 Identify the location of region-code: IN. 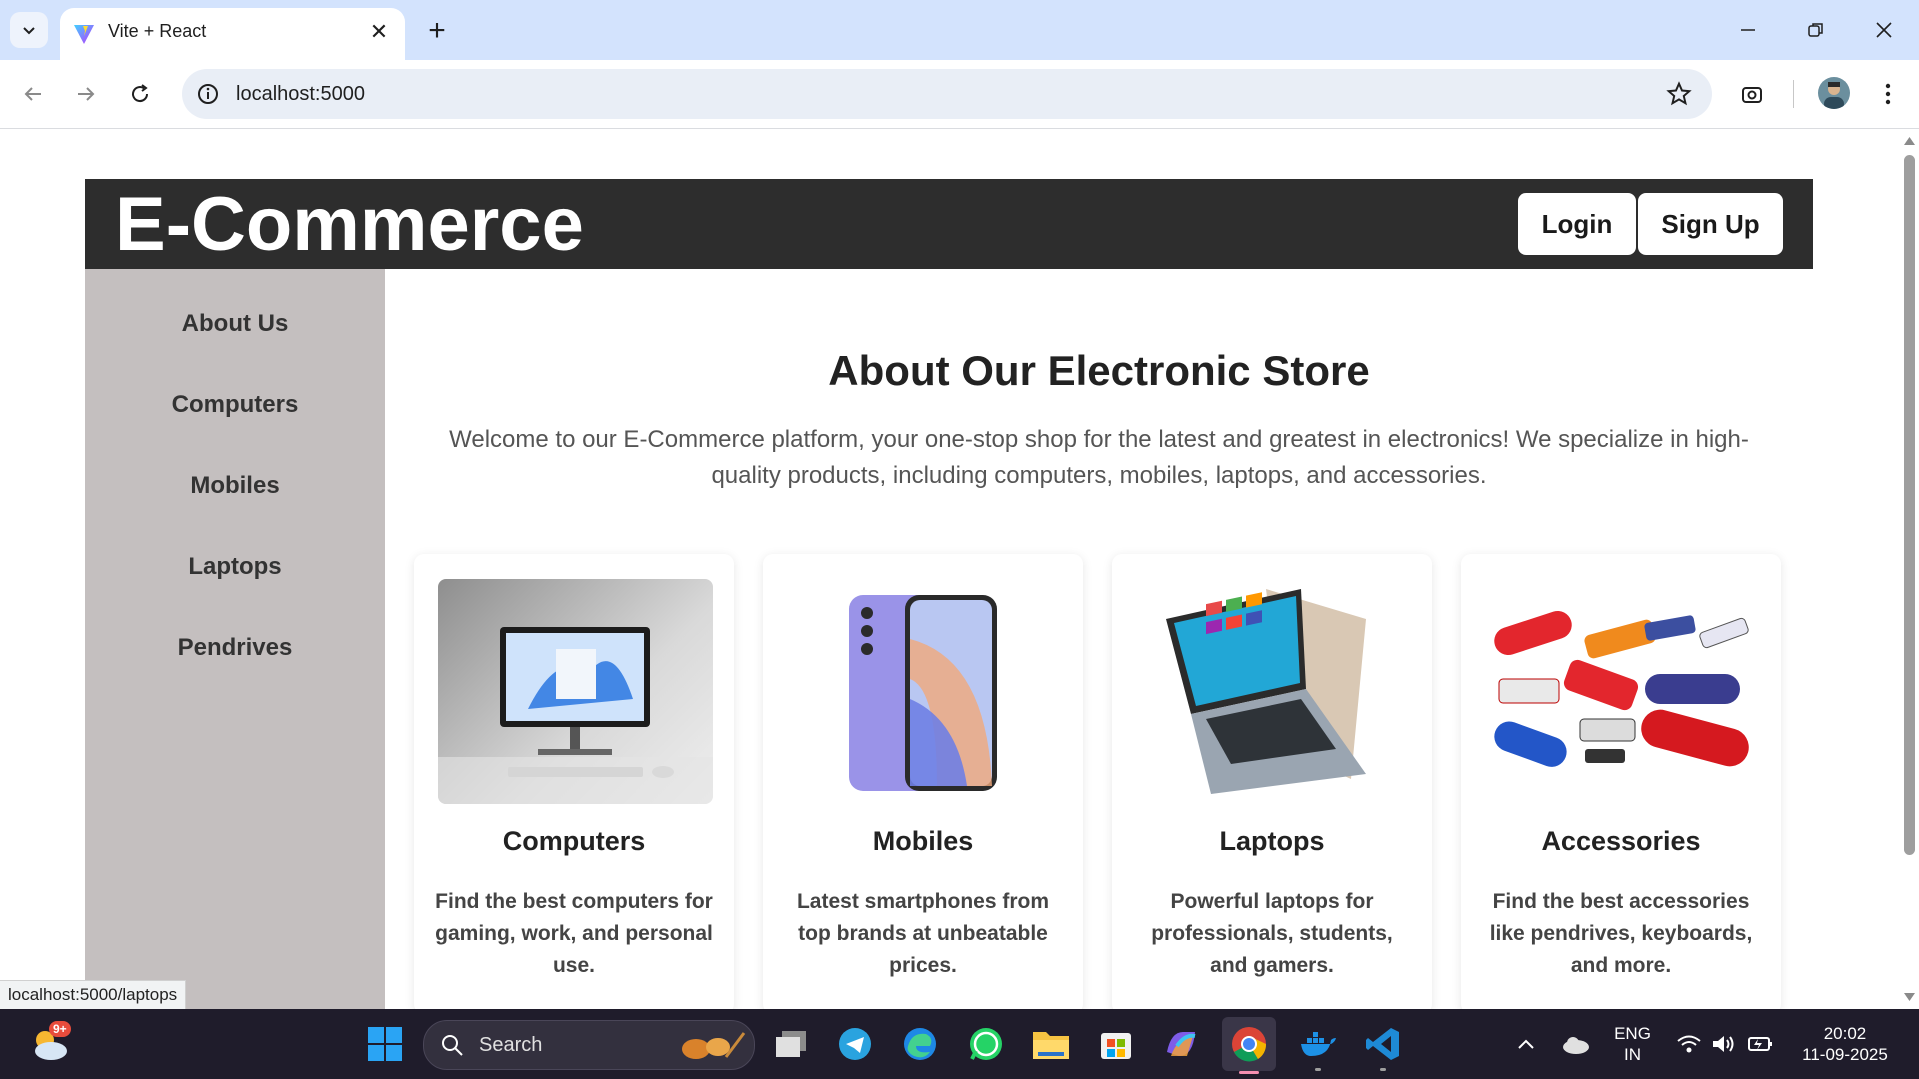
(1632, 1054).